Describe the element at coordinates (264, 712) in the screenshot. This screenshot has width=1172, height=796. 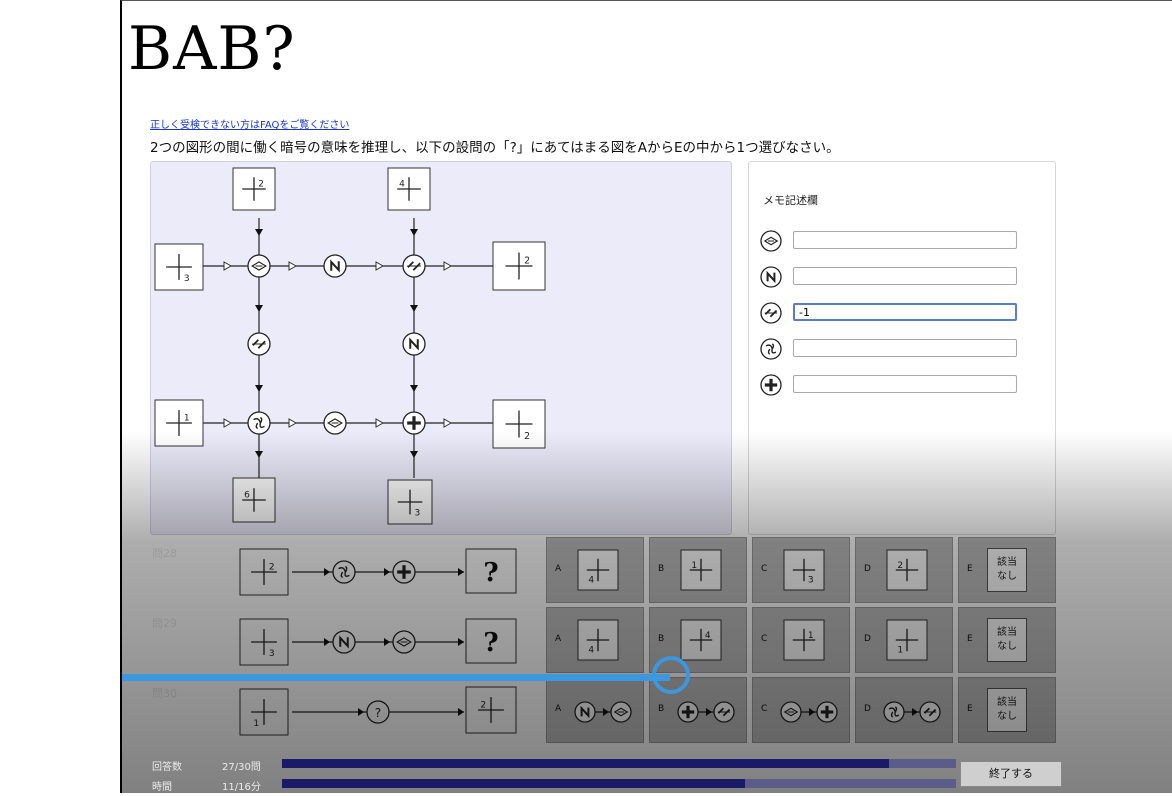
I see `question-start-box: 1` at that location.